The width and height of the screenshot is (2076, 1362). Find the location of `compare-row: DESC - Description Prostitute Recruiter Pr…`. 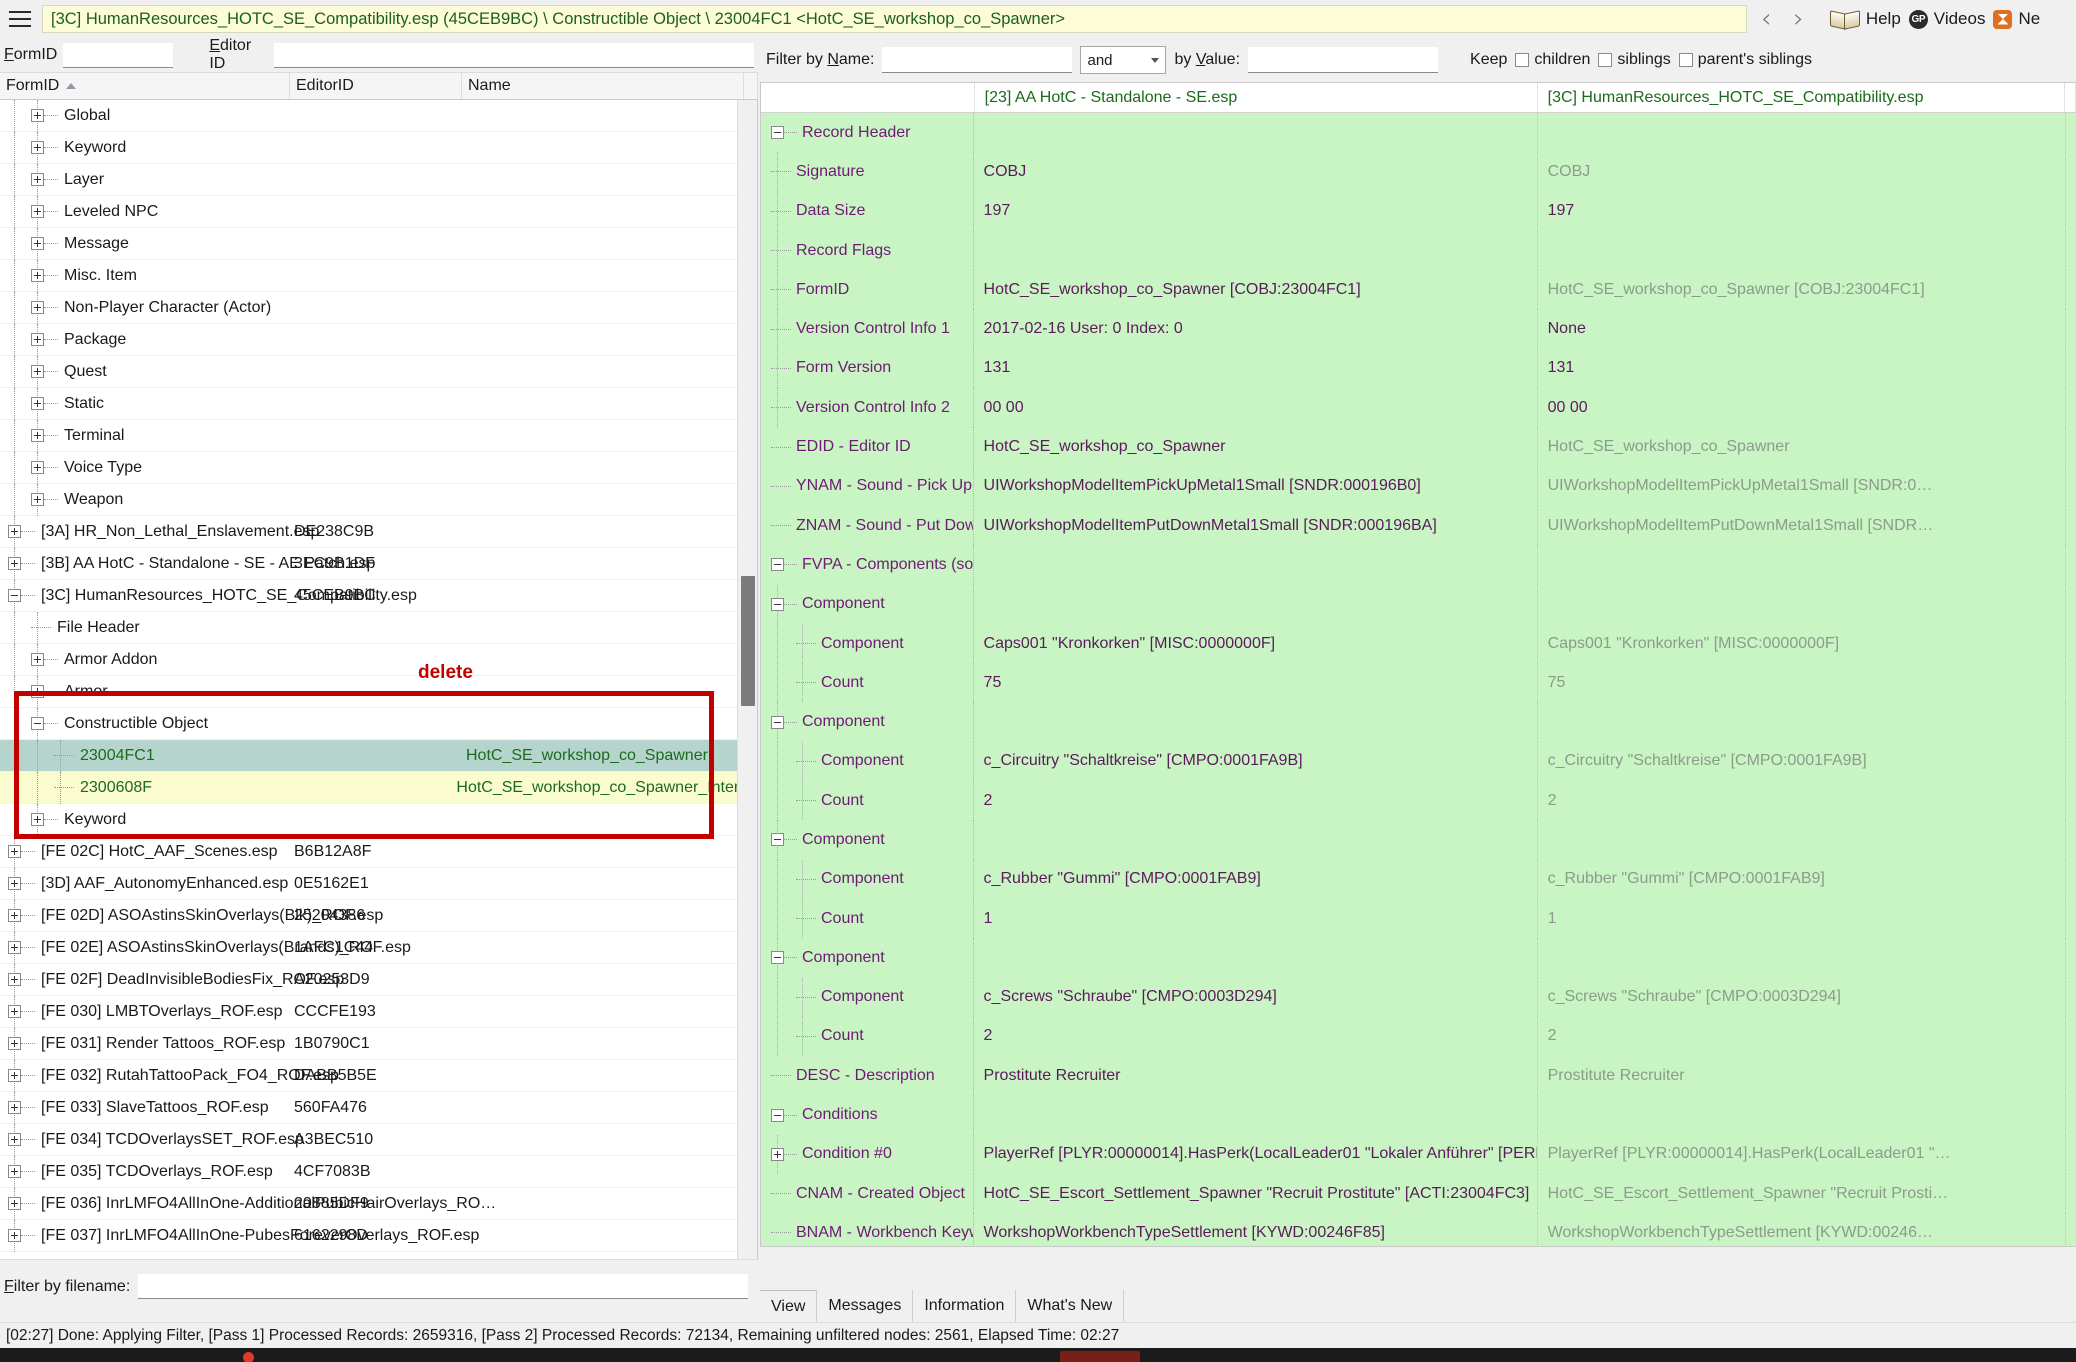

compare-row: DESC - Description Prostitute Recruiter Pr… is located at coordinates (1418, 1076).